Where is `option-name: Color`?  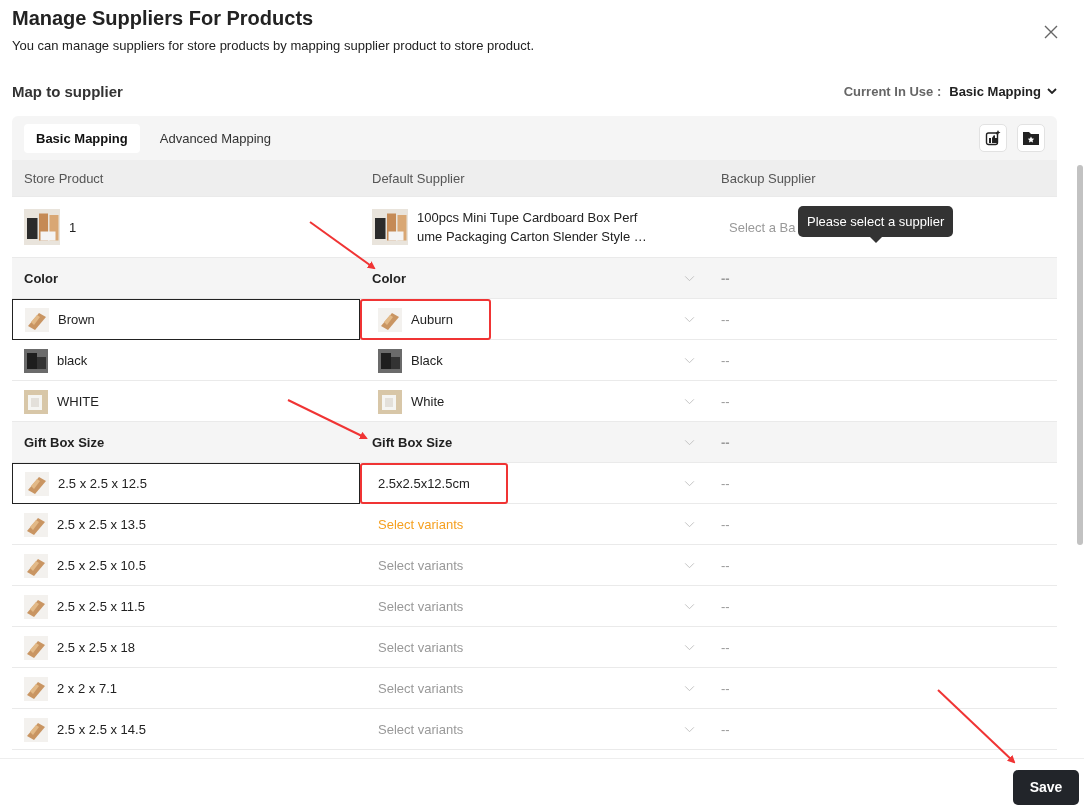 option-name: Color is located at coordinates (41, 278).